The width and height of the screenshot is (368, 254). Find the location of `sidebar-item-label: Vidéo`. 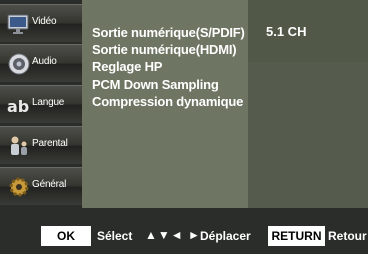

sidebar-item-label: Vidéo is located at coordinates (44, 21).